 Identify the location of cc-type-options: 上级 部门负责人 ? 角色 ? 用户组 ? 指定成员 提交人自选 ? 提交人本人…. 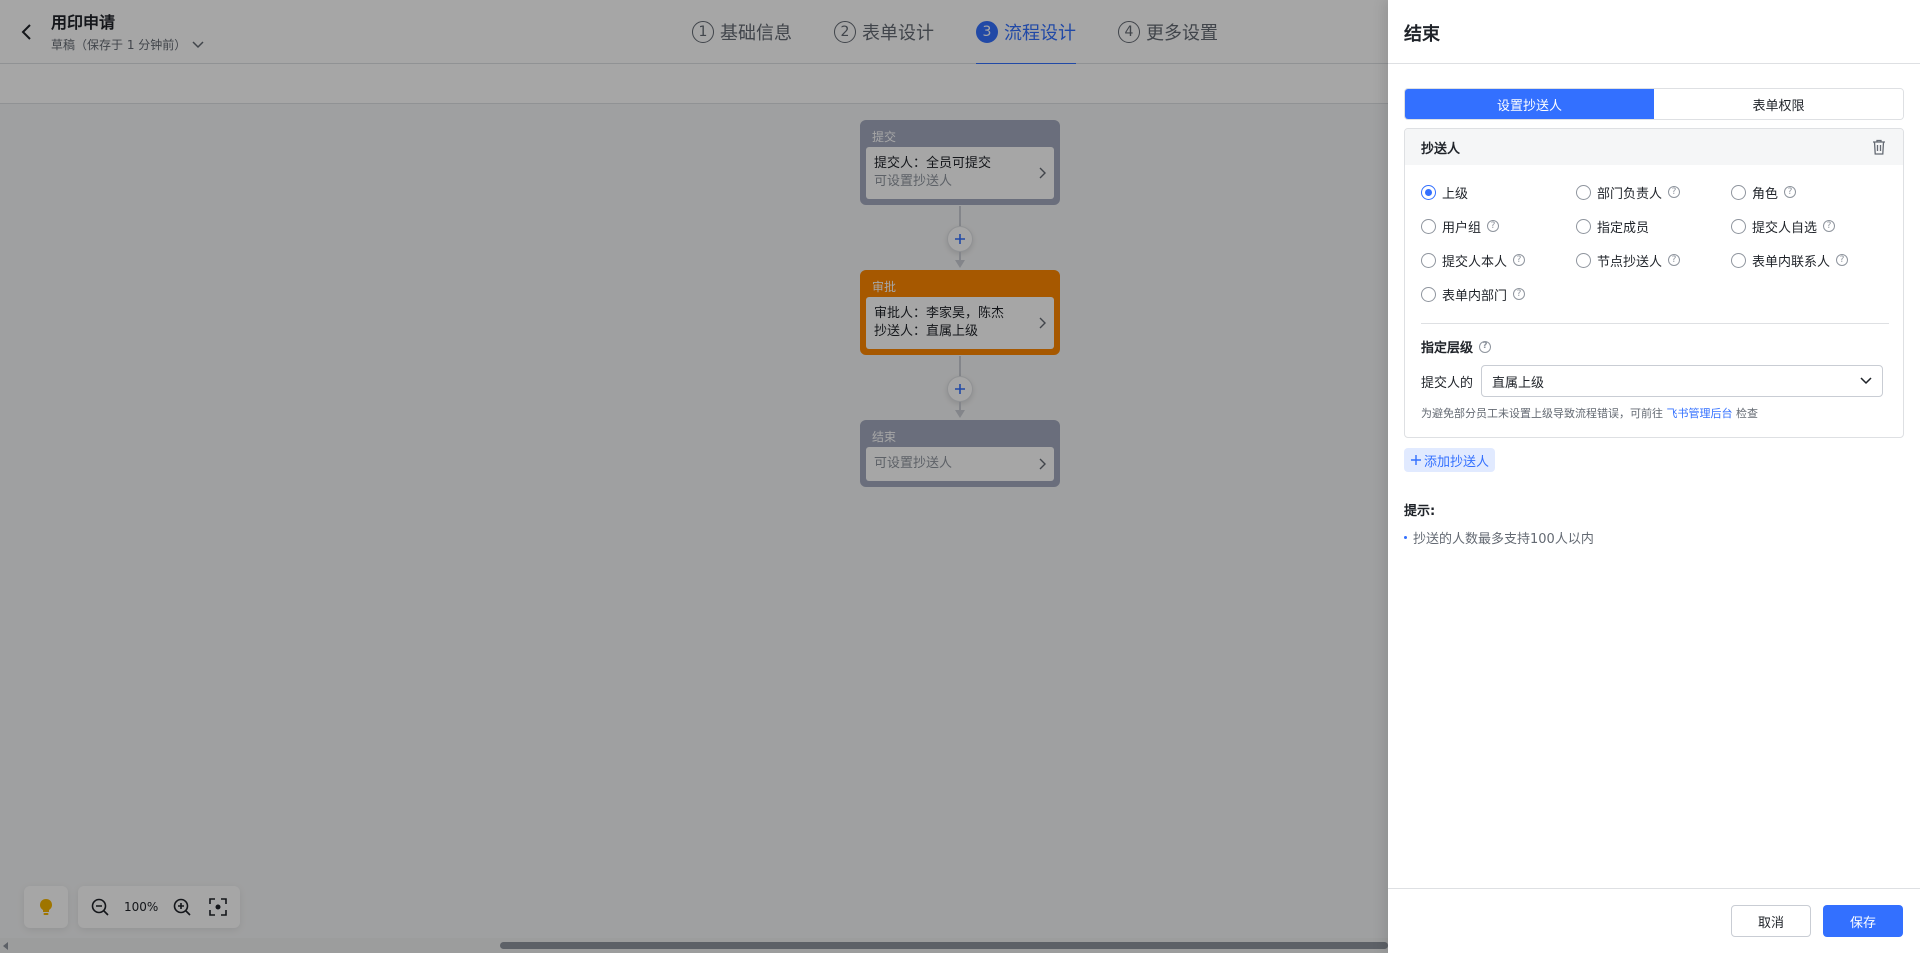
(1656, 243).